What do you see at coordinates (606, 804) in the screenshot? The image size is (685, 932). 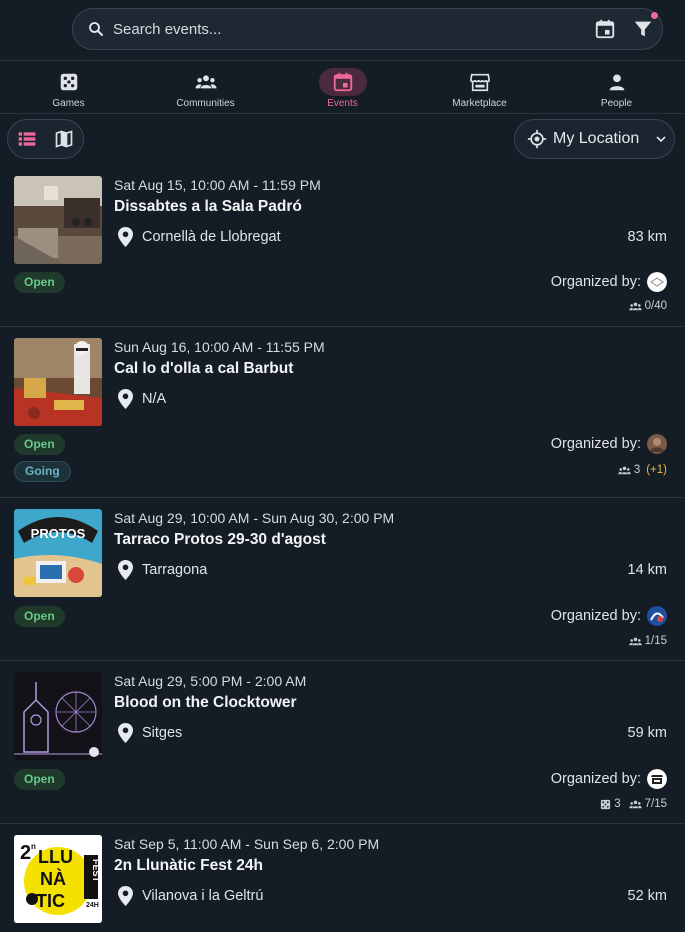 I see `games-dice-icon` at bounding box center [606, 804].